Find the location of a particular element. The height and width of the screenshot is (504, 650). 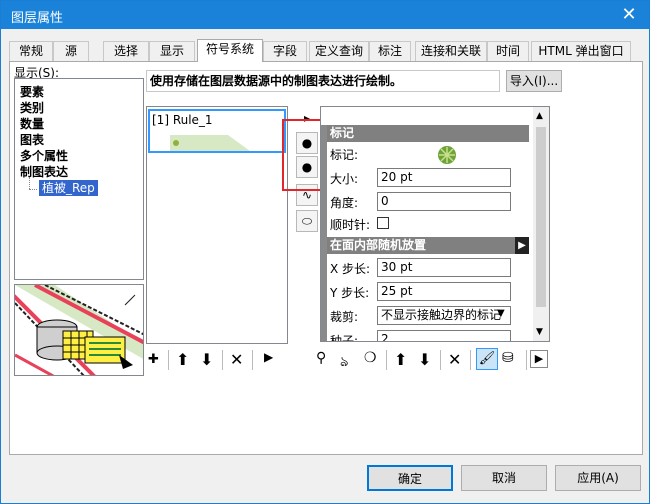

random-placement-header: 在面内部随机放置 is located at coordinates (428, 245).